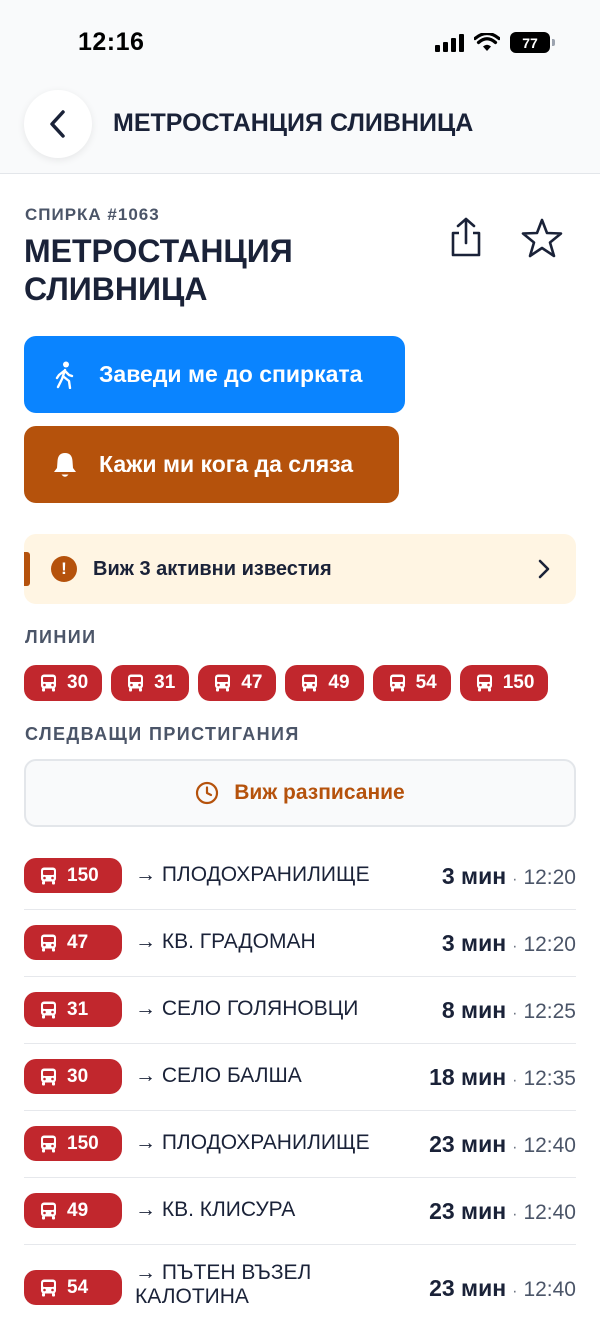 The image size is (600, 1323). I want to click on line-chip-30: 30, so click(63, 683).